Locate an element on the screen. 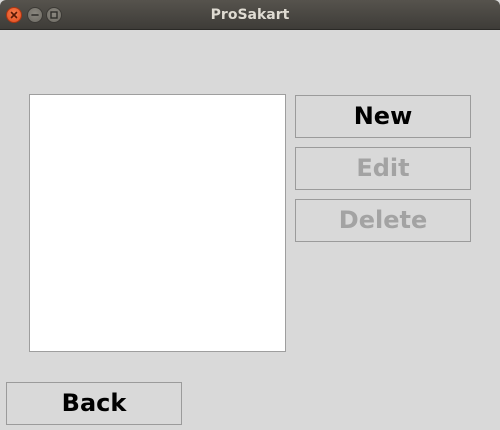  edit-button: Edit is located at coordinates (383, 168).